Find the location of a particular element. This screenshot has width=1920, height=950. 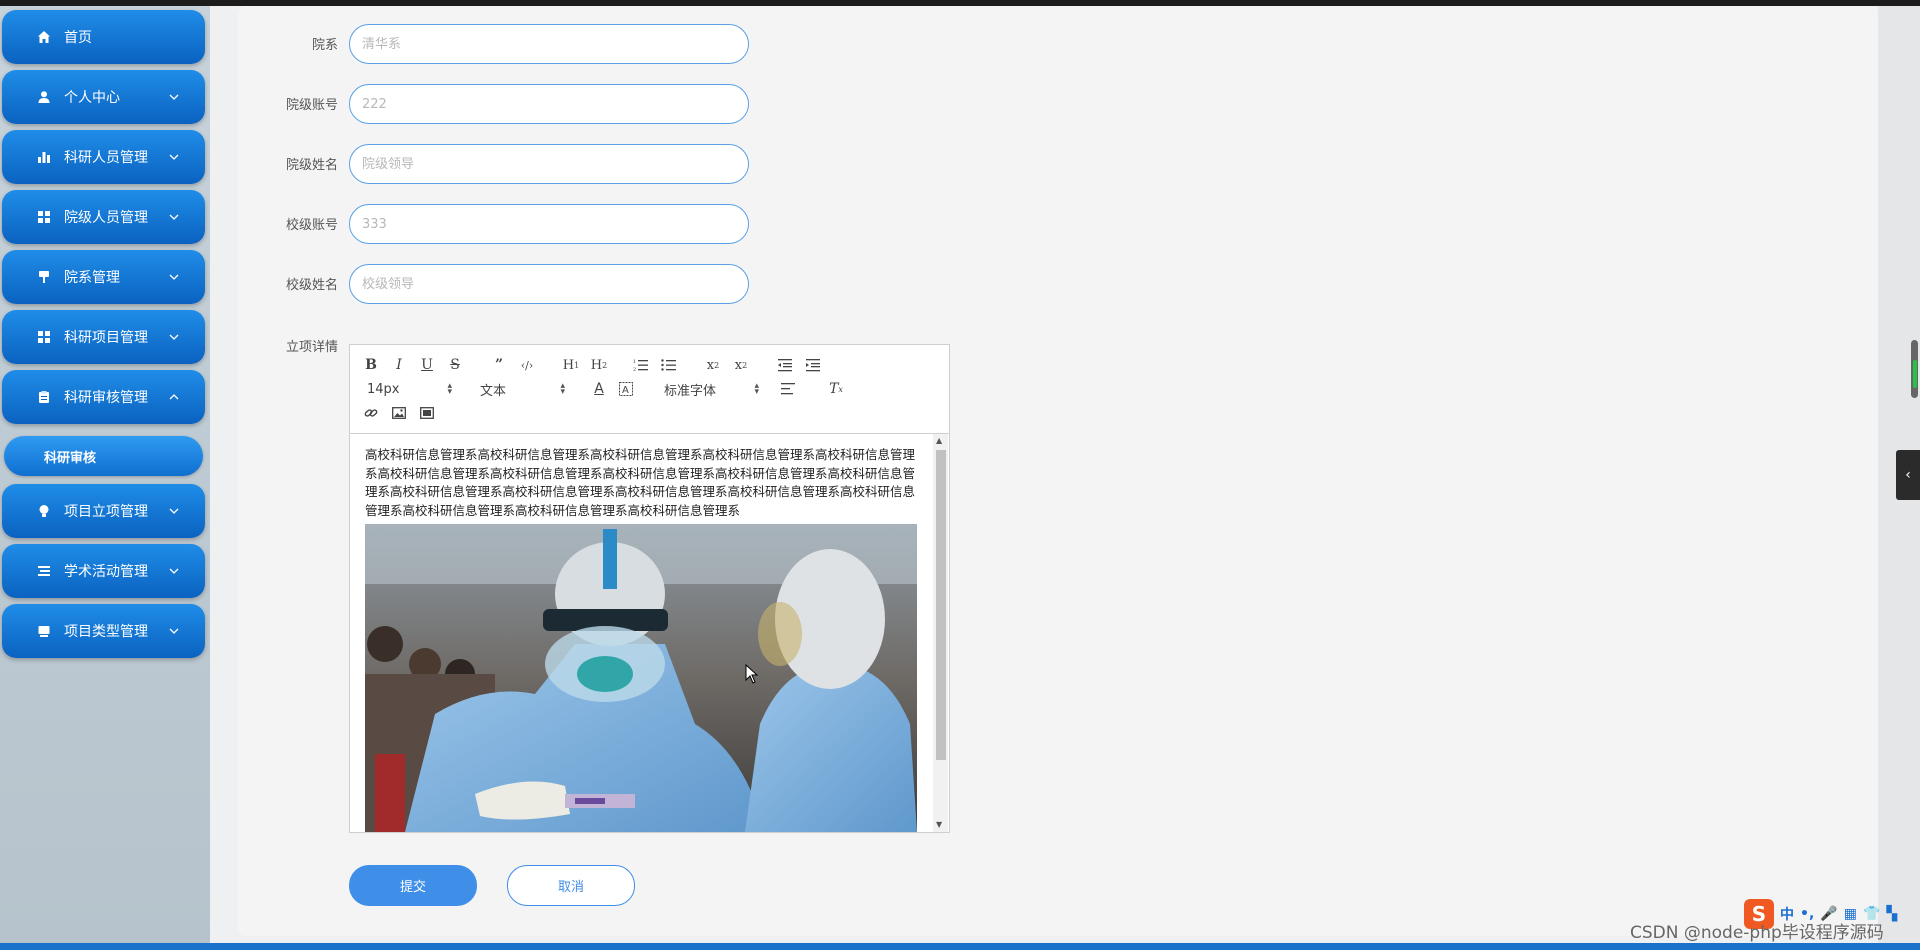

toolbox-icon: ▚ is located at coordinates (1891, 914).